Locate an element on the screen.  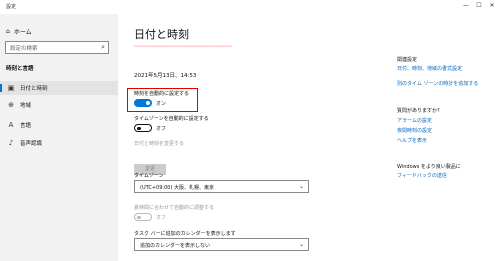
section-title: 時刻と言語 is located at coordinates (20, 69).